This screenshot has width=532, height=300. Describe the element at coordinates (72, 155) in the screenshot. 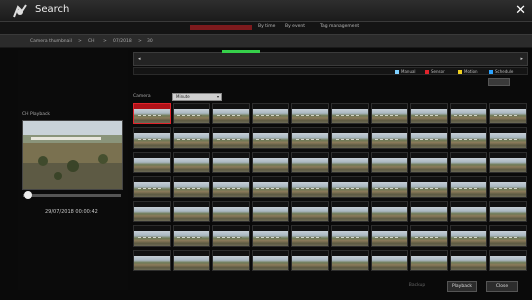

I see `preview-video` at that location.